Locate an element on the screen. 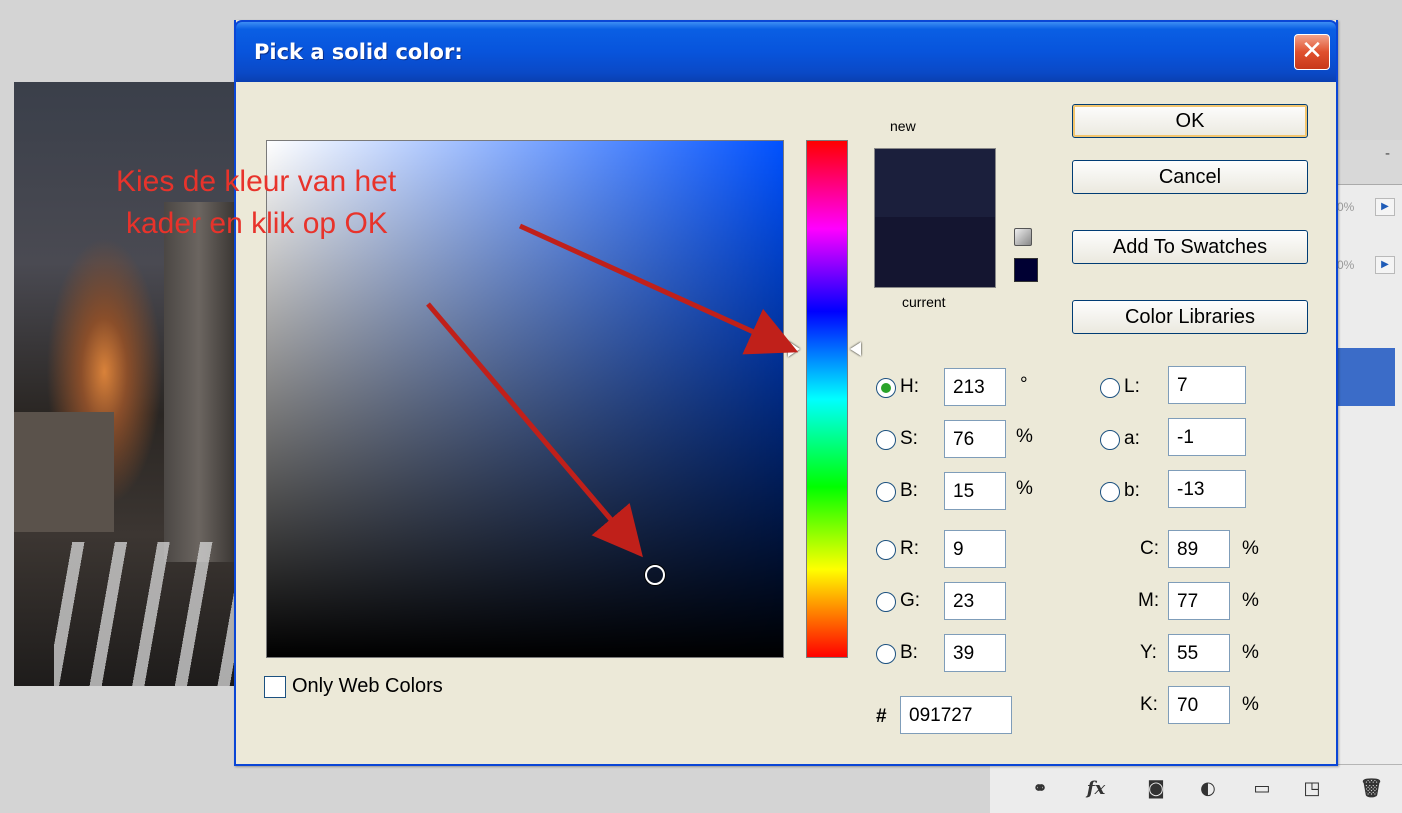 The width and height of the screenshot is (1402, 813). brightness-label: B: is located at coordinates (909, 490).